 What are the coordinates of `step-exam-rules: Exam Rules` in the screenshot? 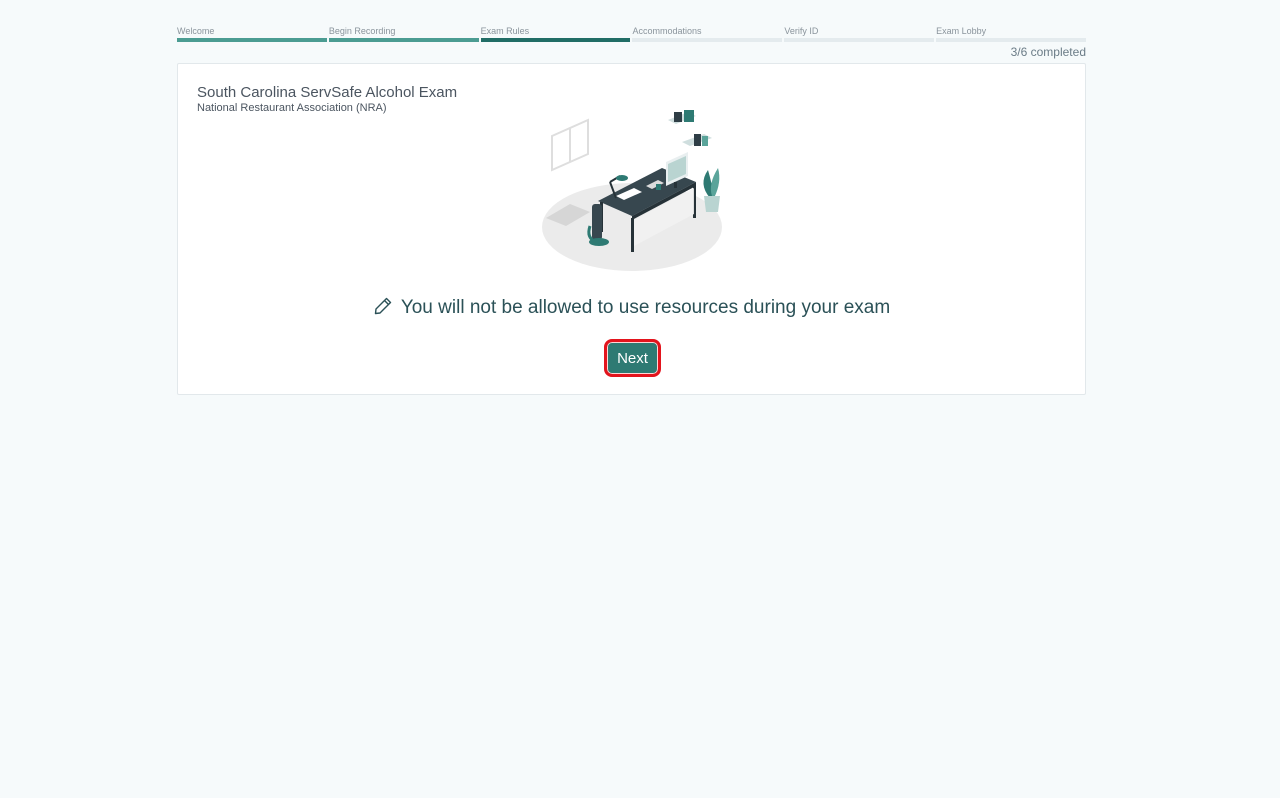 It's located at (555, 34).